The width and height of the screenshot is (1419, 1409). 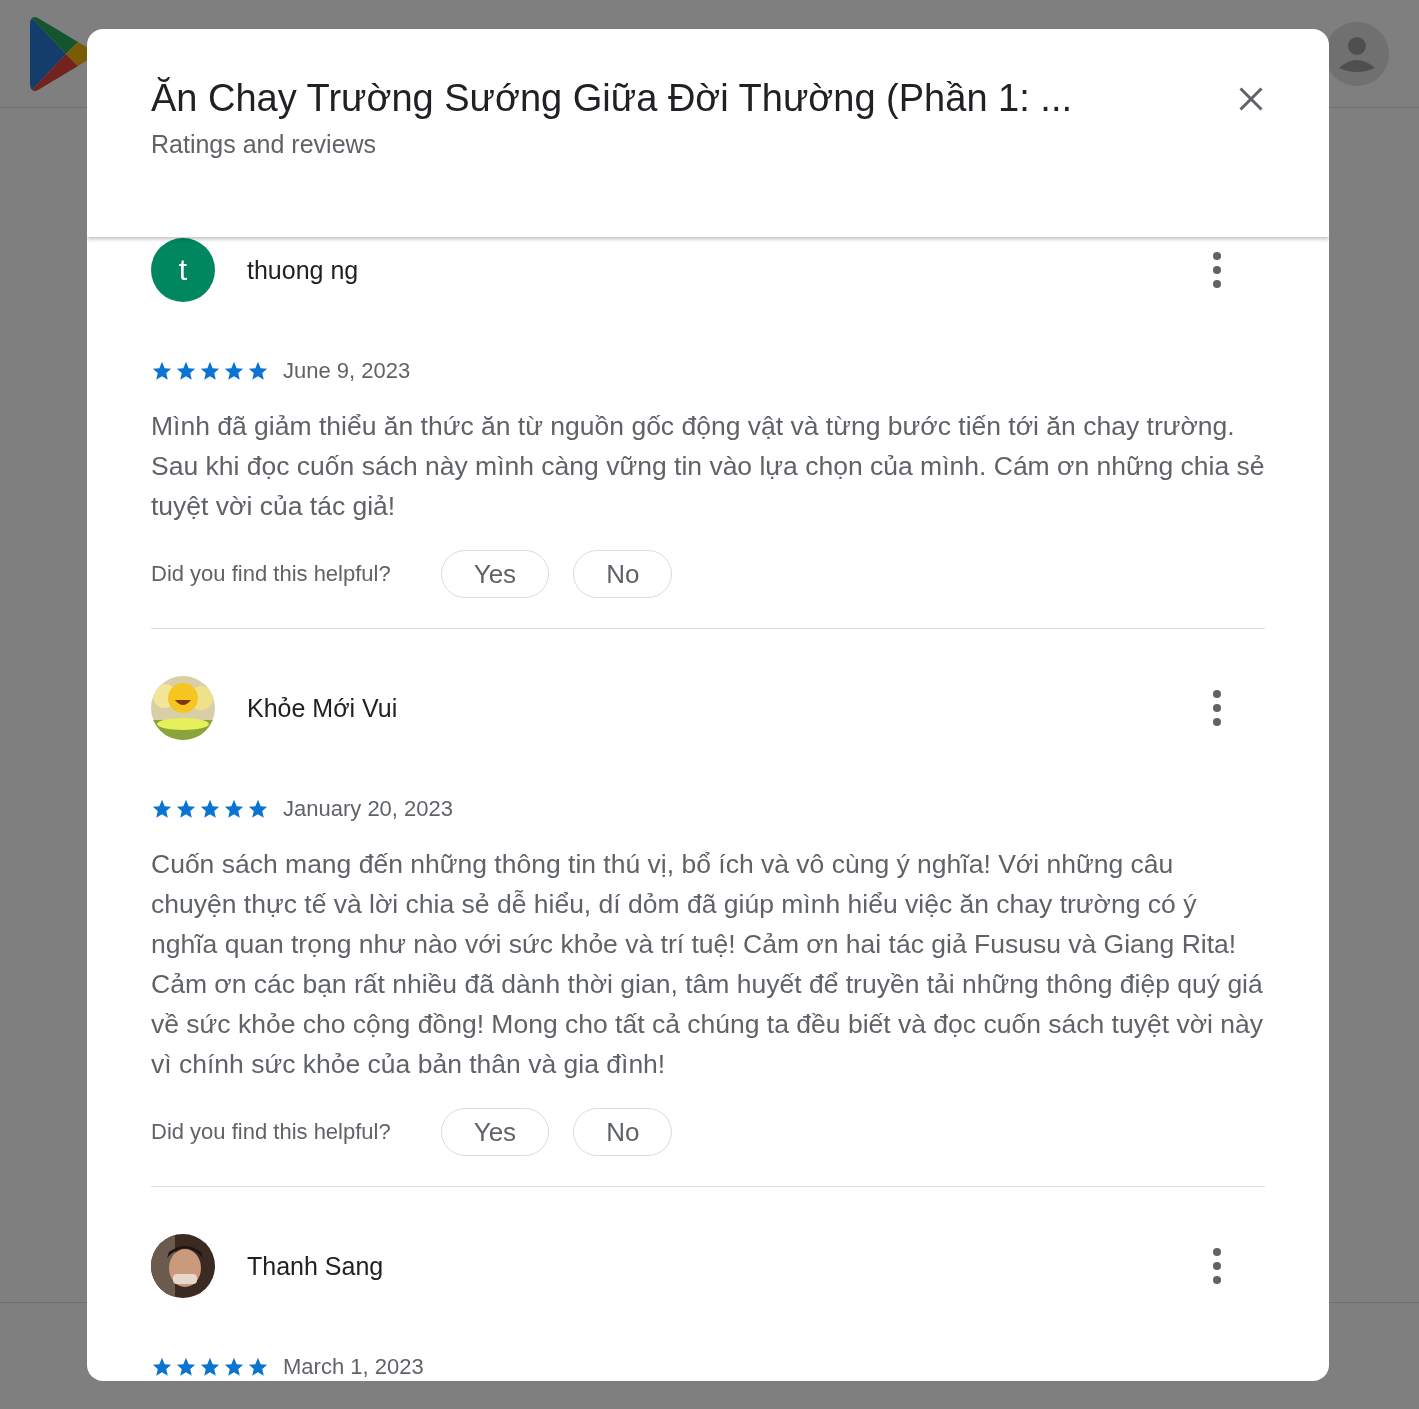 What do you see at coordinates (316, 1266) in the screenshot?
I see `reviewer-name: Thanh Sang` at bounding box center [316, 1266].